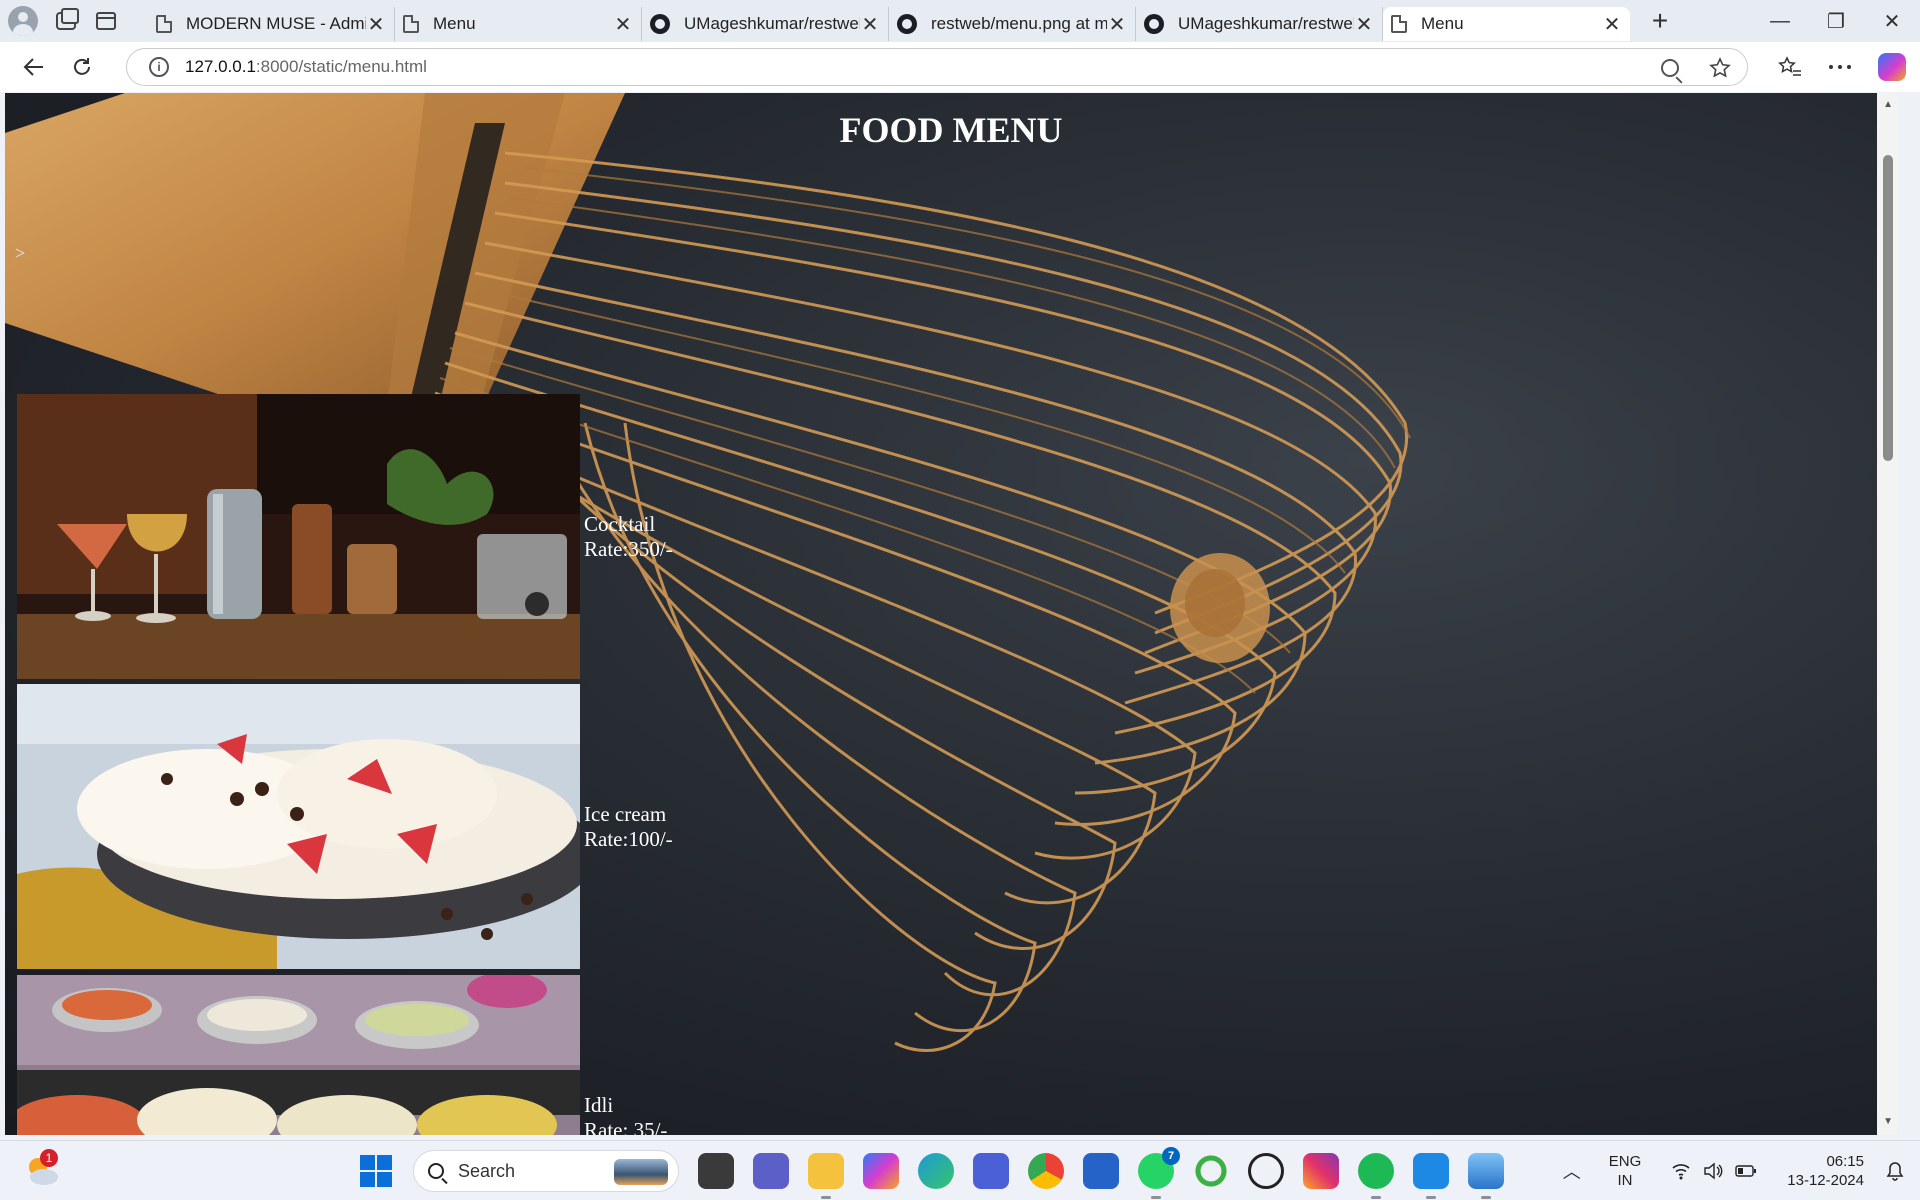  I want to click on volume-icon, so click(1713, 1171).